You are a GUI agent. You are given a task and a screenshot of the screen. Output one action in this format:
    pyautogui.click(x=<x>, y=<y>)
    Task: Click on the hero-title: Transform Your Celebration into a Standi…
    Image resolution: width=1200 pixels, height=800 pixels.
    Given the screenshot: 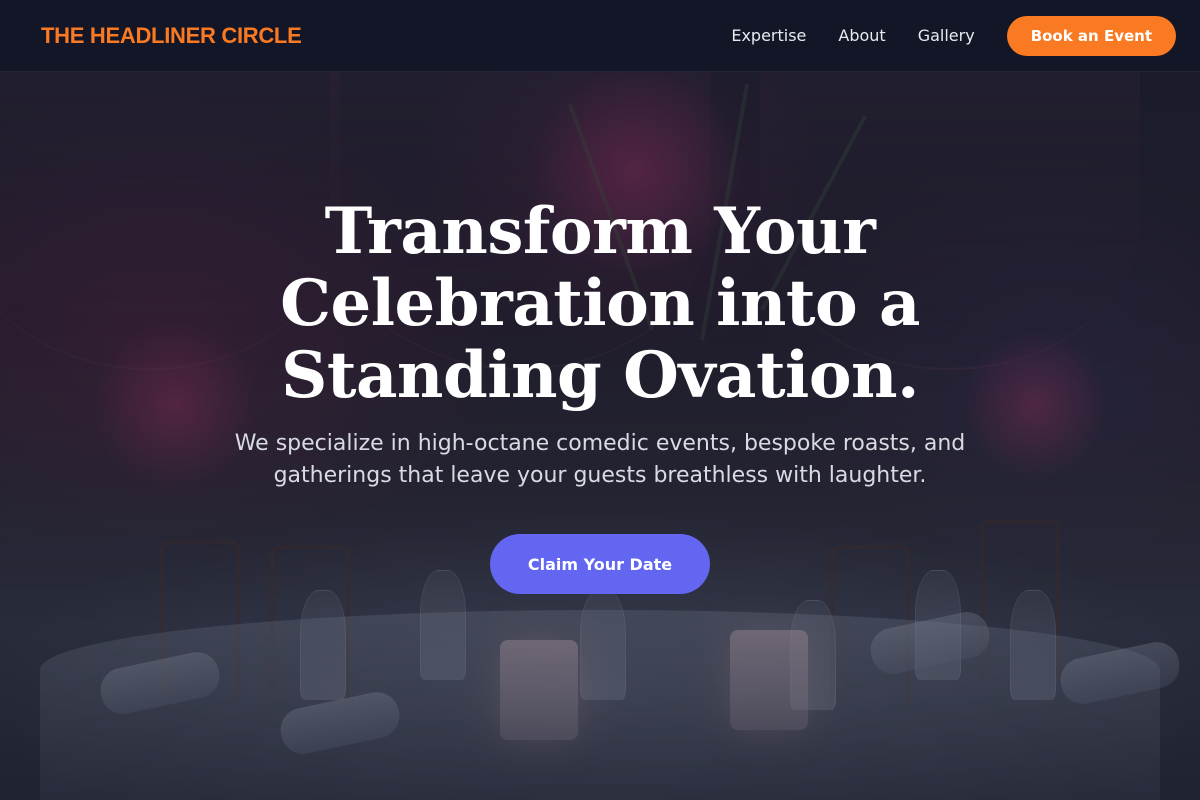 What is the action you would take?
    pyautogui.click(x=600, y=303)
    